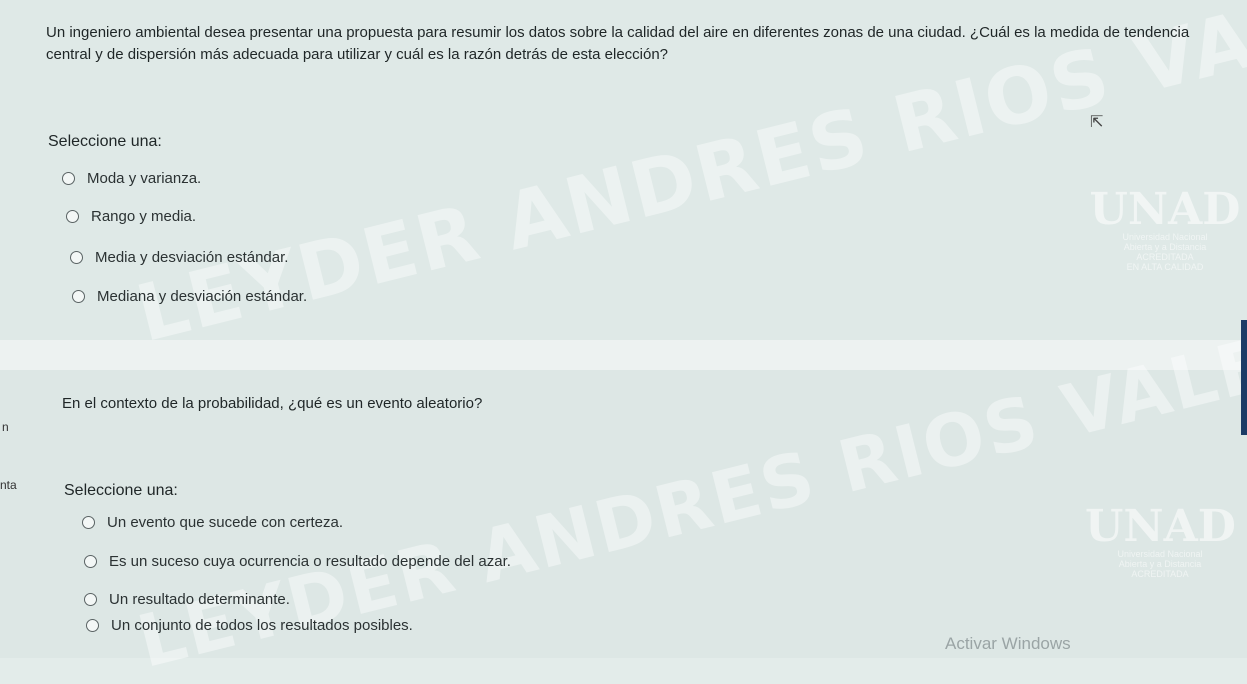 Image resolution: width=1247 pixels, height=684 pixels. Describe the element at coordinates (192, 257) in the screenshot. I see `option-label: Media y desviación estándar.` at that location.